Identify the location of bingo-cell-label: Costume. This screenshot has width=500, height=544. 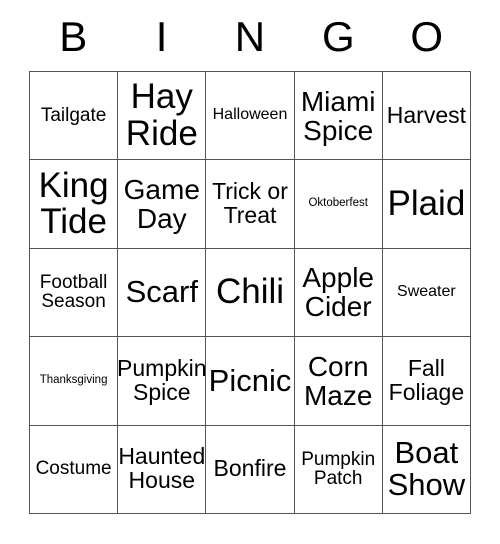
(73, 469).